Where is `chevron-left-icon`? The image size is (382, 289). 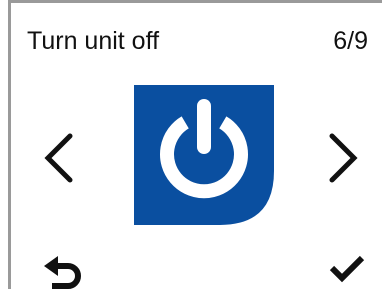 chevron-left-icon is located at coordinates (58, 158).